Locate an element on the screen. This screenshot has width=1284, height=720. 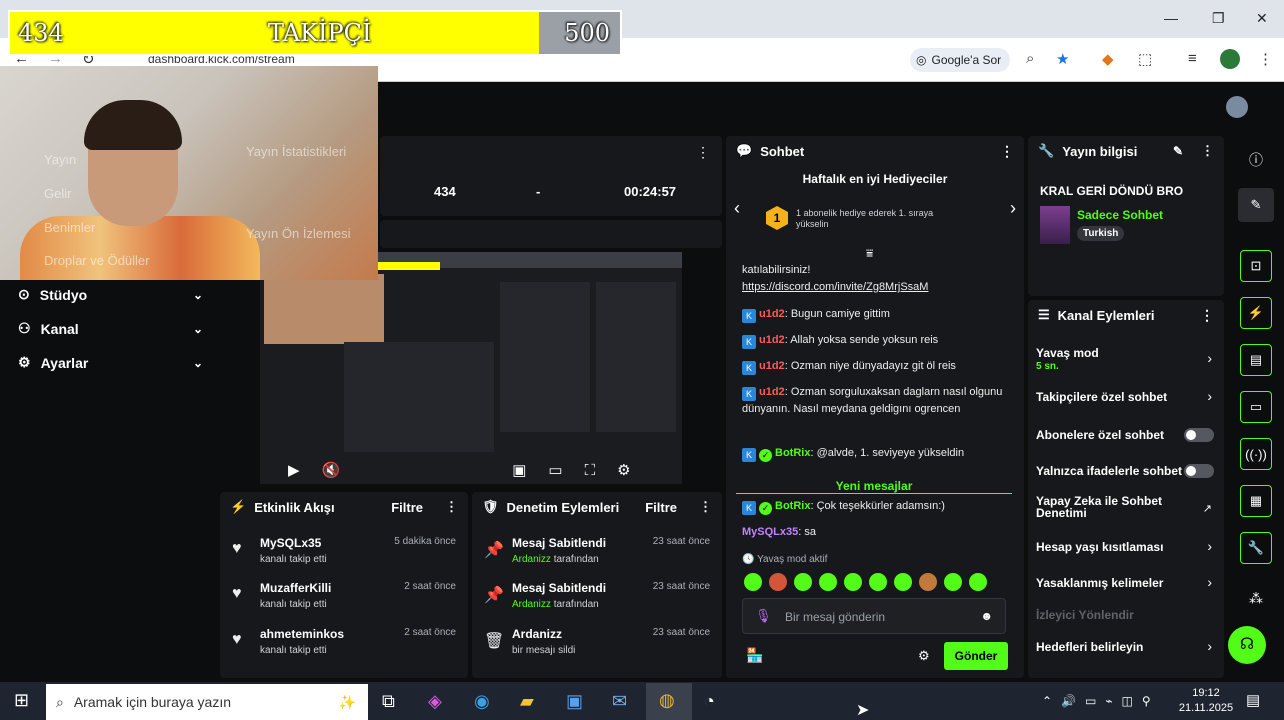
send-button: Gönder is located at coordinates (976, 656).